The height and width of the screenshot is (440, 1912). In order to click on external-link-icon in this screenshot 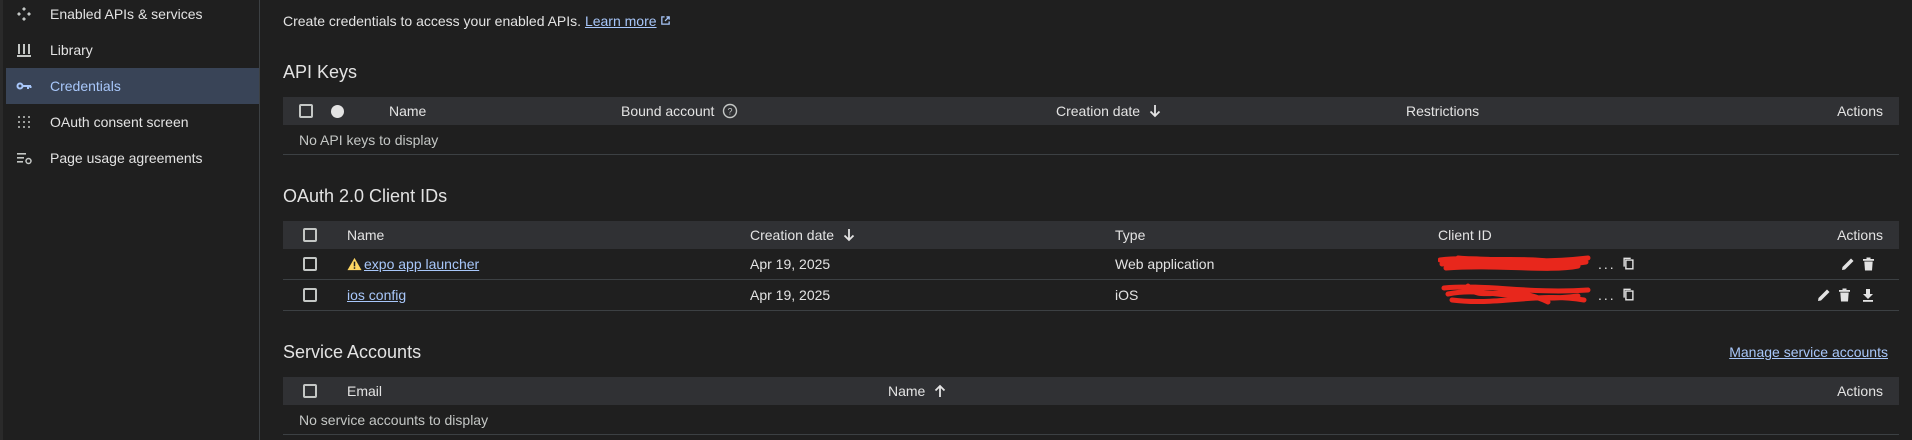, I will do `click(665, 21)`.